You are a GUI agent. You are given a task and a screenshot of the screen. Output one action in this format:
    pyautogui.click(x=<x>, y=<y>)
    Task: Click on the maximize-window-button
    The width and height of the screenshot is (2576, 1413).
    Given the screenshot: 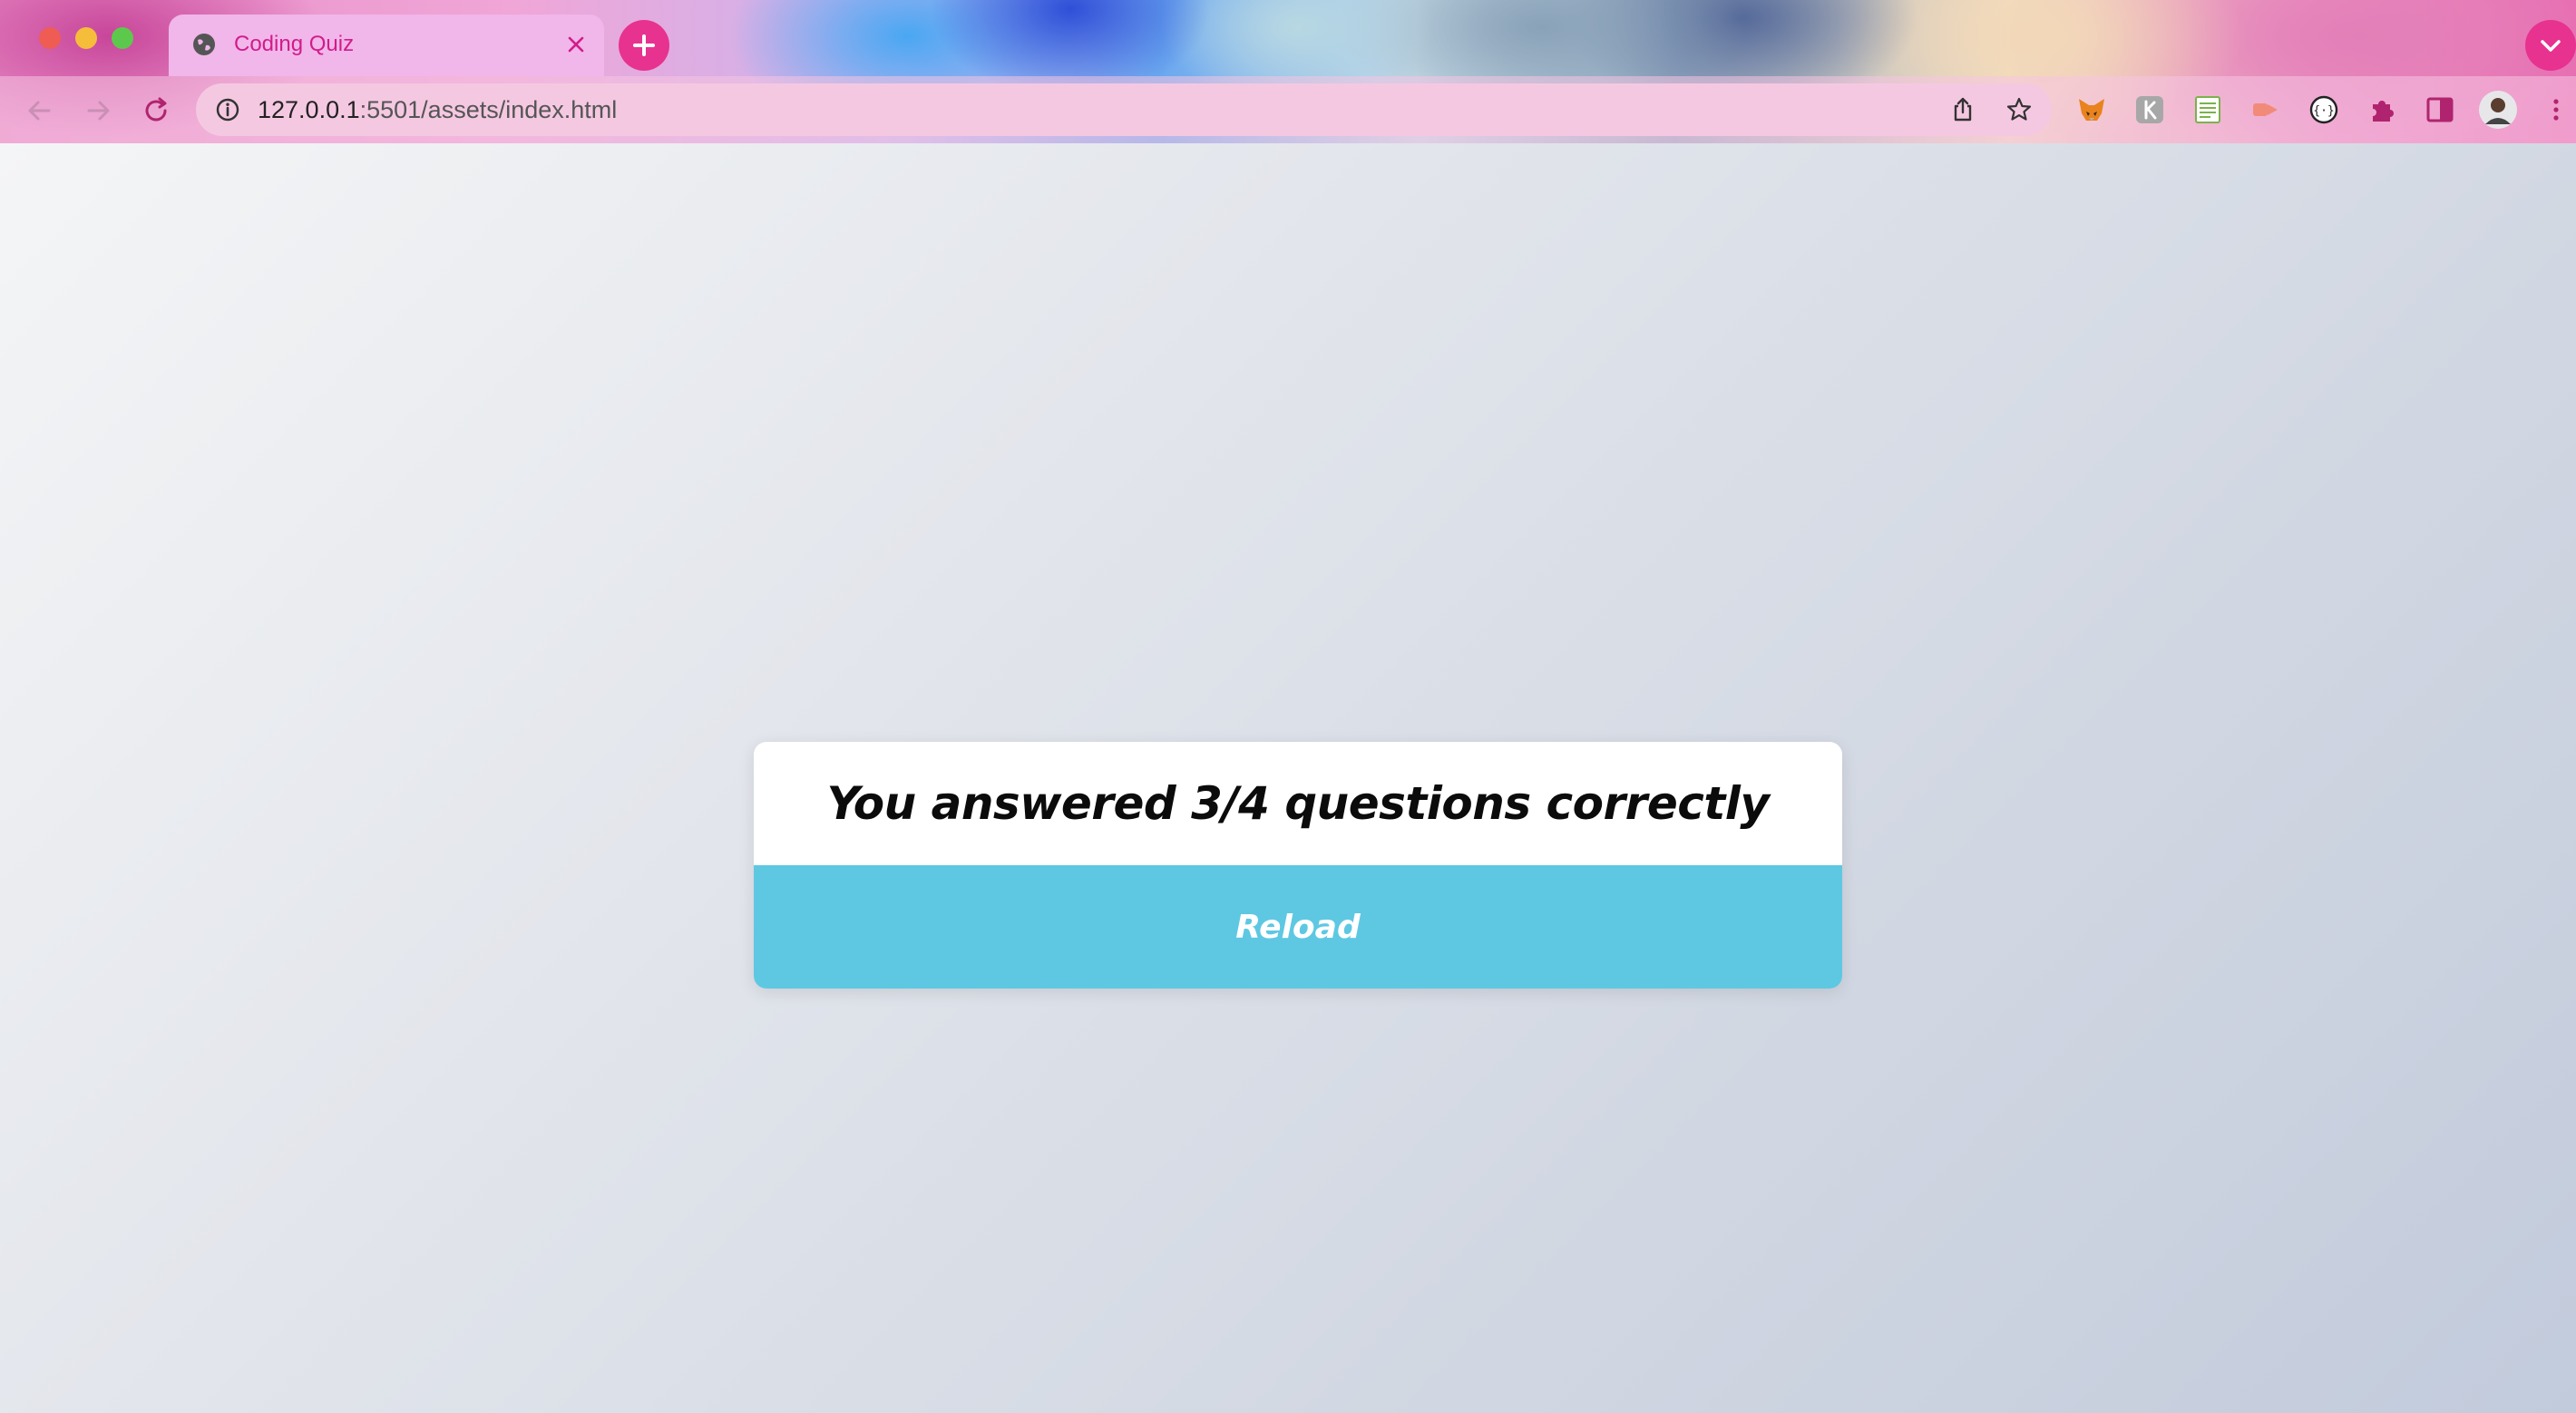 What is the action you would take?
    pyautogui.click(x=122, y=38)
    